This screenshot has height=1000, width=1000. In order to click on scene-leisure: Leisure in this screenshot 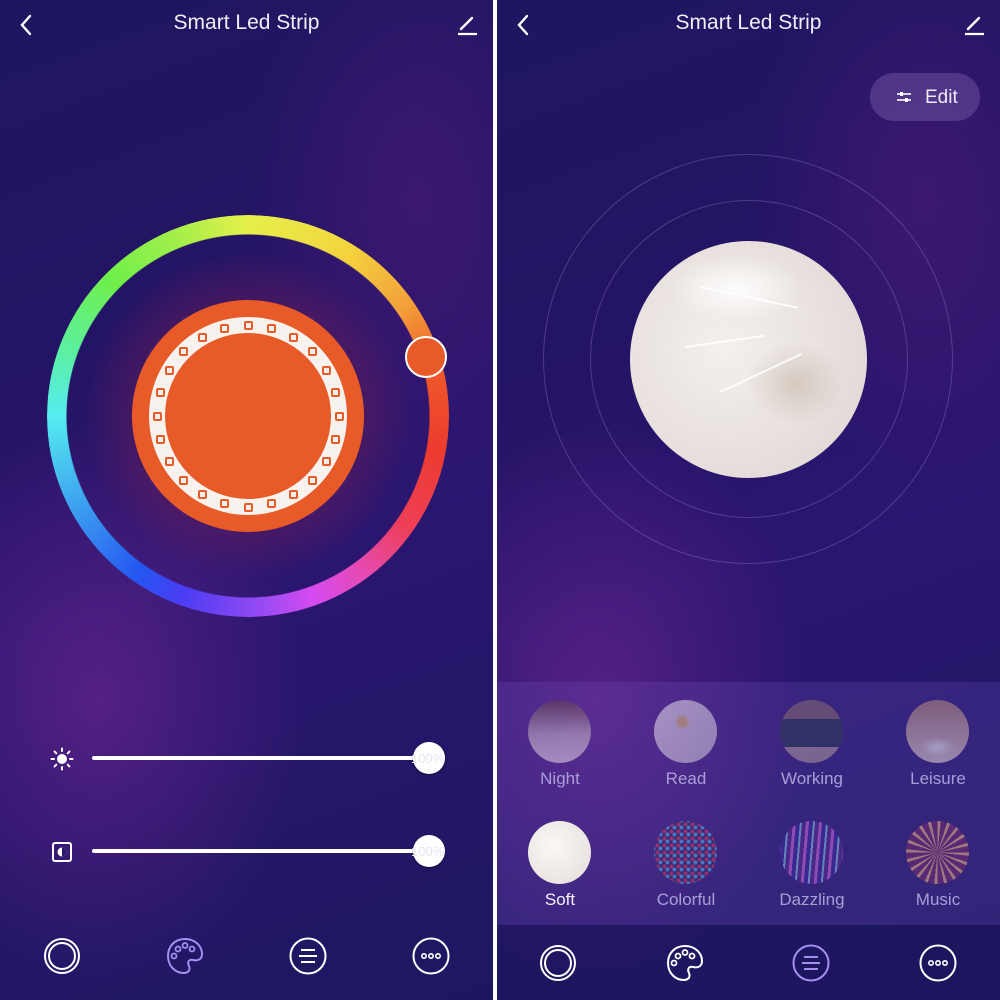, I will do `click(937, 737)`.